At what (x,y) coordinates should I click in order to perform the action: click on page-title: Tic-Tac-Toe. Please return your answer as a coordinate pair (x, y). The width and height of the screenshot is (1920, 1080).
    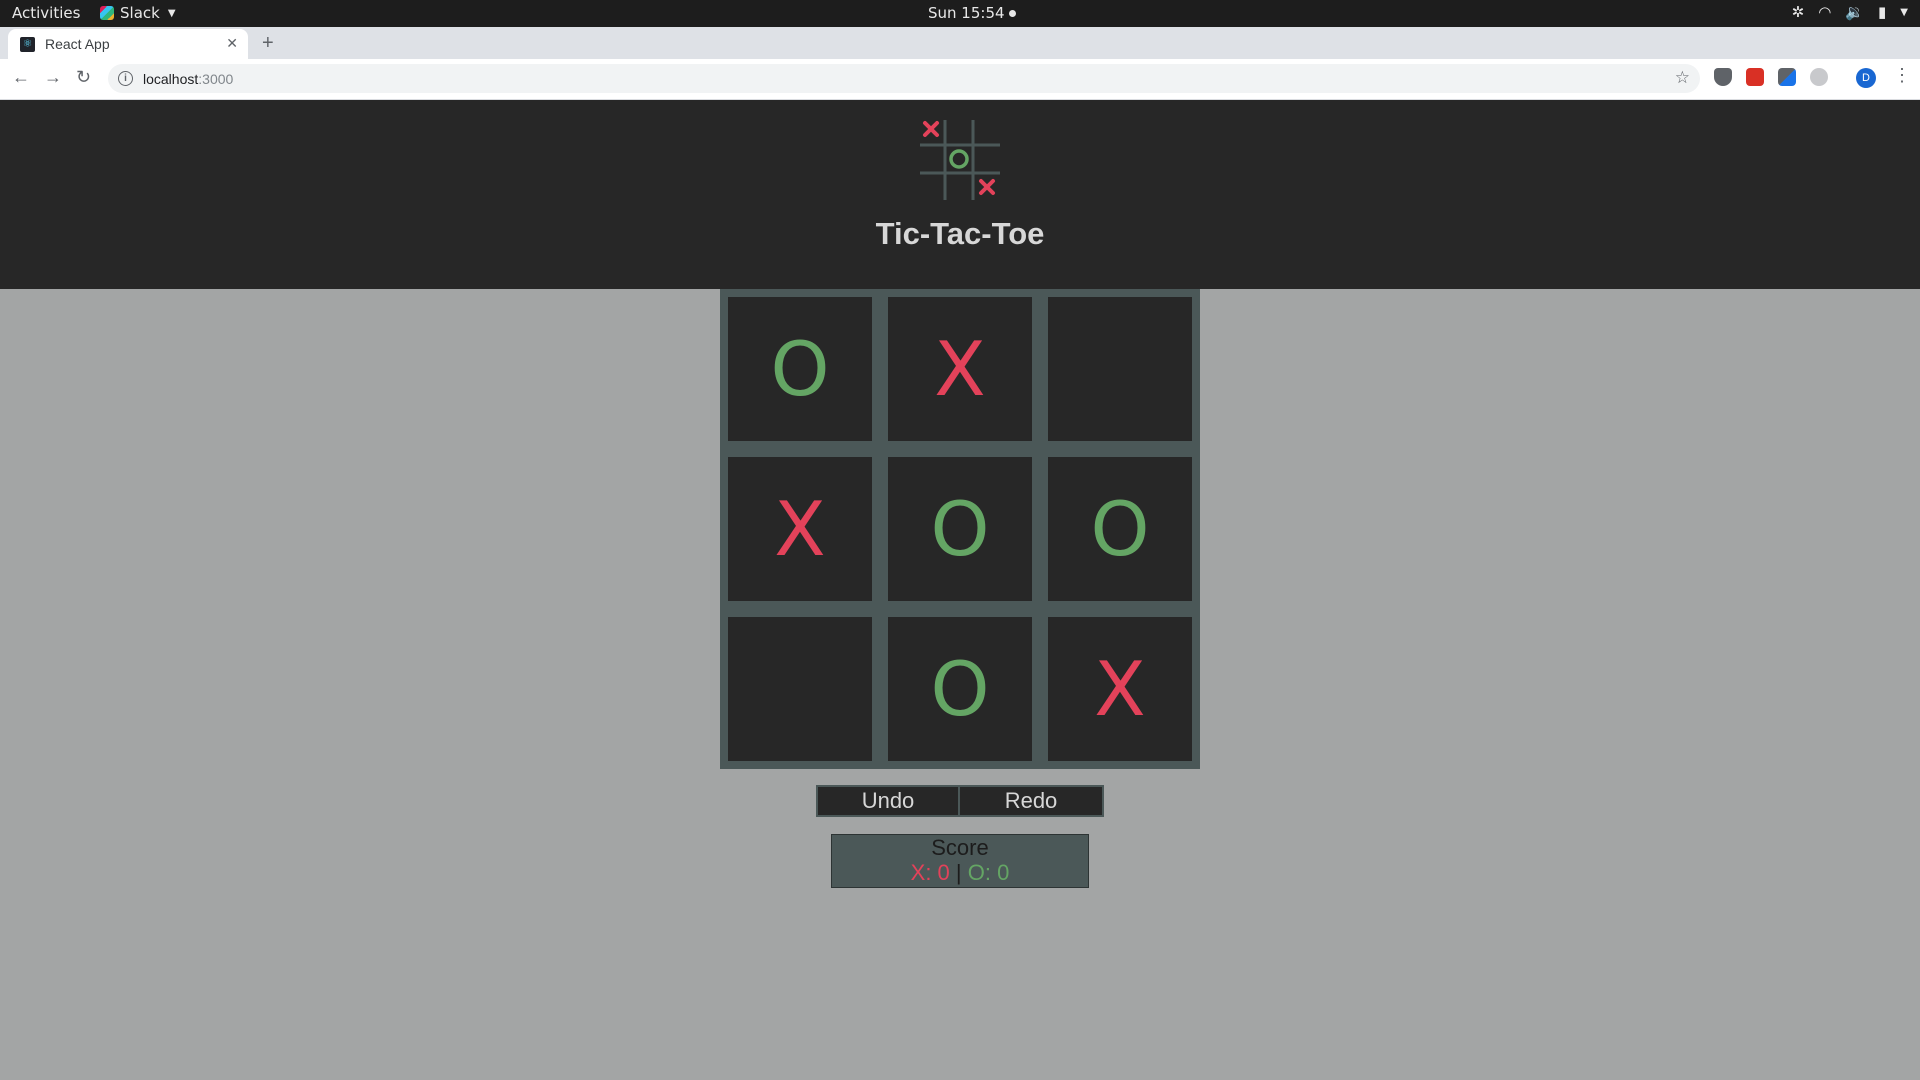
    Looking at the image, I should click on (960, 233).